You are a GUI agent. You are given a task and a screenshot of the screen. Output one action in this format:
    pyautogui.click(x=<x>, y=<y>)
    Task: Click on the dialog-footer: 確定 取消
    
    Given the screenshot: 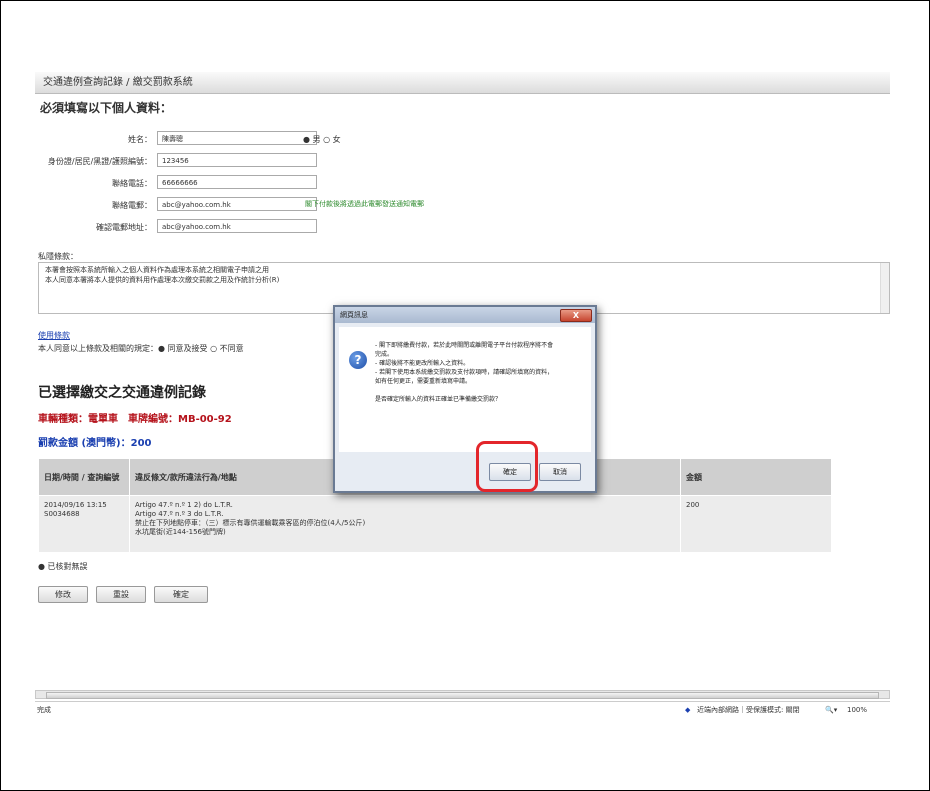 What is the action you would take?
    pyautogui.click(x=465, y=472)
    